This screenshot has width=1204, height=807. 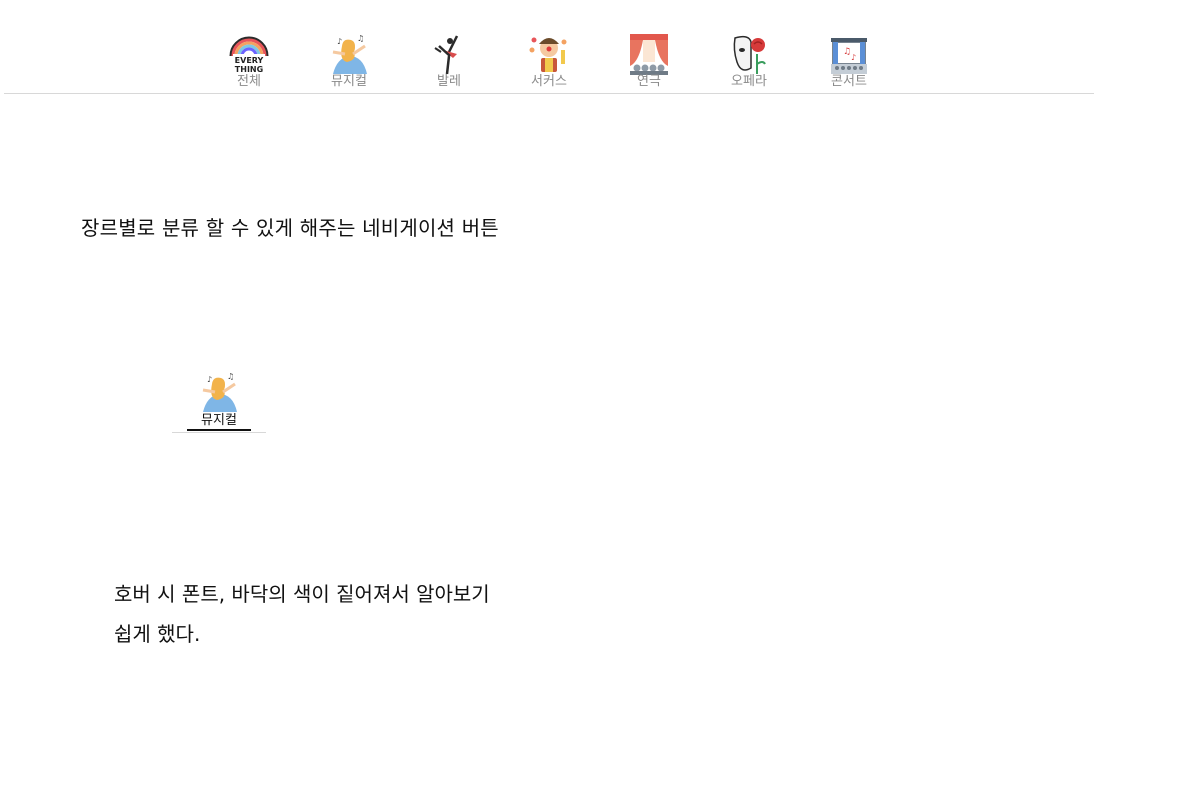 I want to click on nav-item-label: 콘서트, so click(x=849, y=81).